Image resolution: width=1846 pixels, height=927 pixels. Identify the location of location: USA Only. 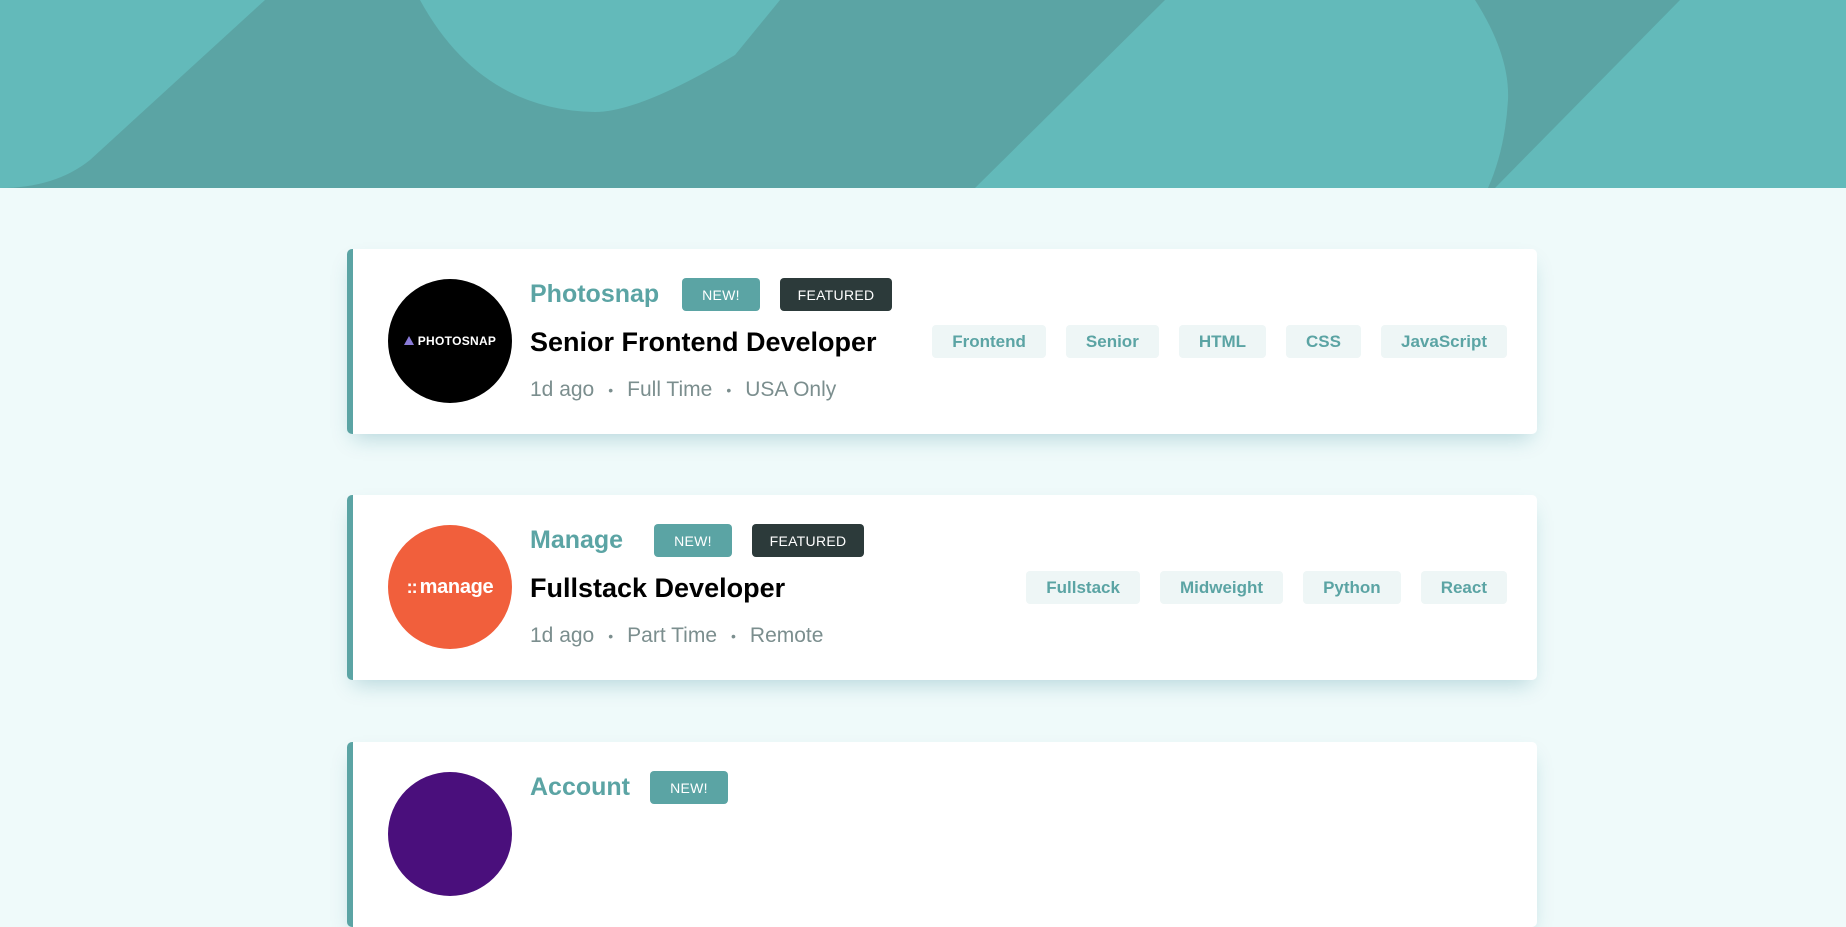
(791, 389).